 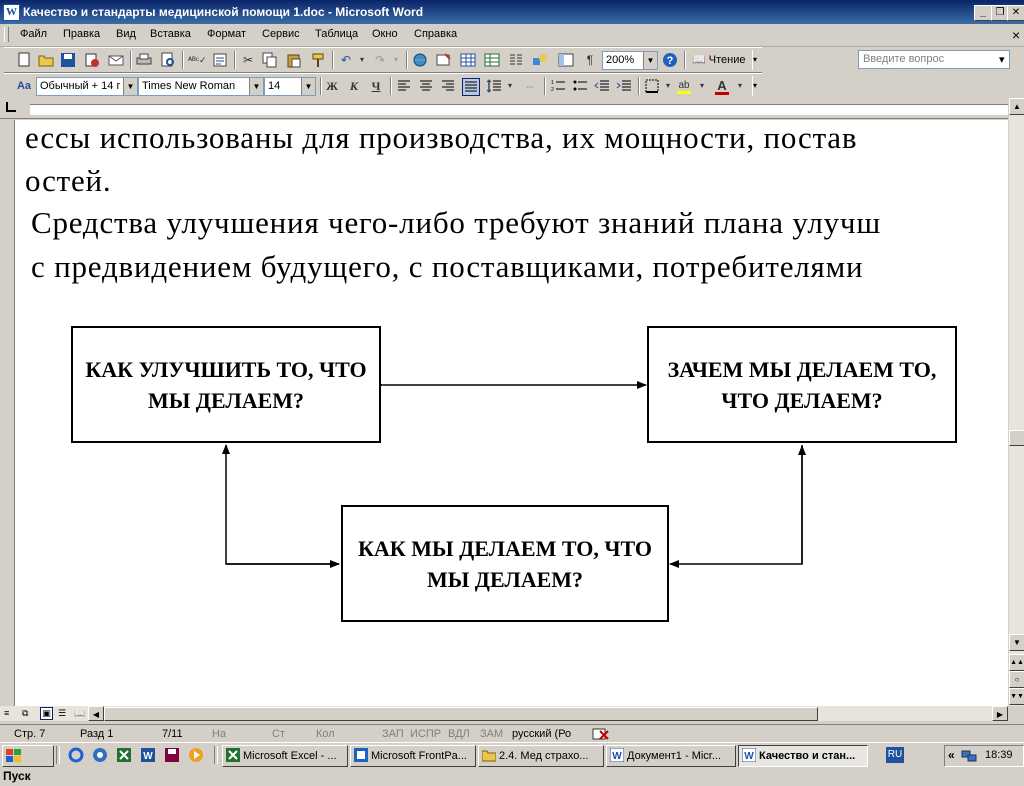 What do you see at coordinates (79, 713) in the screenshot?
I see `reading-view-icon: 📖` at bounding box center [79, 713].